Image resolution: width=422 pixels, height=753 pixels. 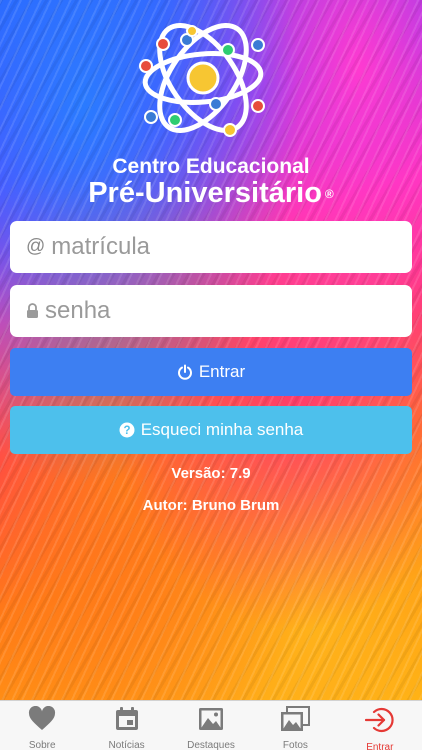 What do you see at coordinates (126, 745) in the screenshot?
I see `tab-noticias-label: Notícias` at bounding box center [126, 745].